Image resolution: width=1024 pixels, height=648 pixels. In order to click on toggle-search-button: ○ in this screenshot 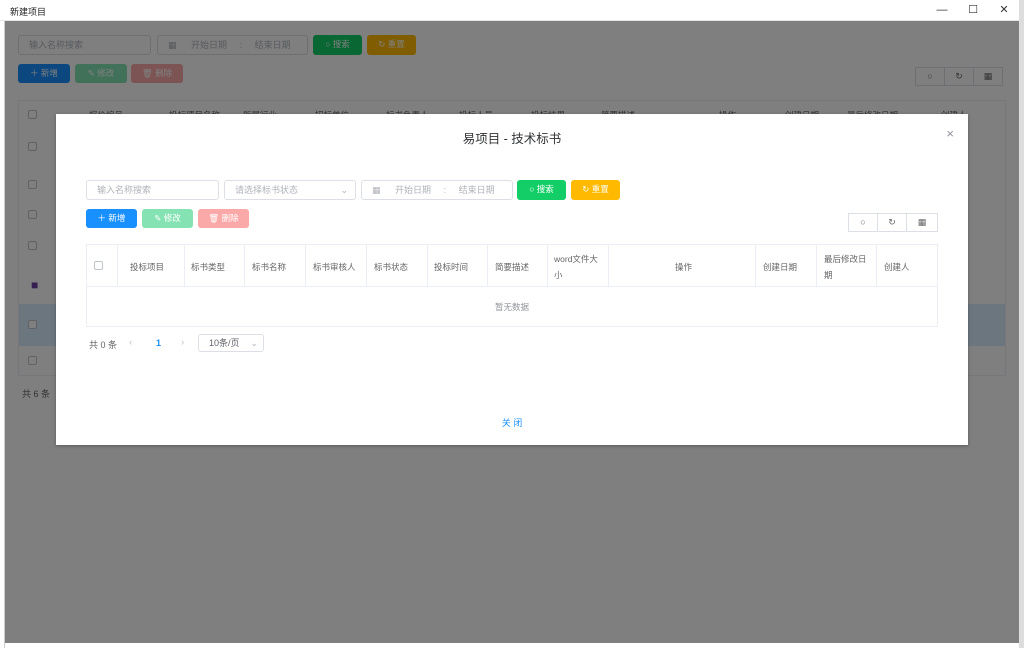, I will do `click(863, 222)`.